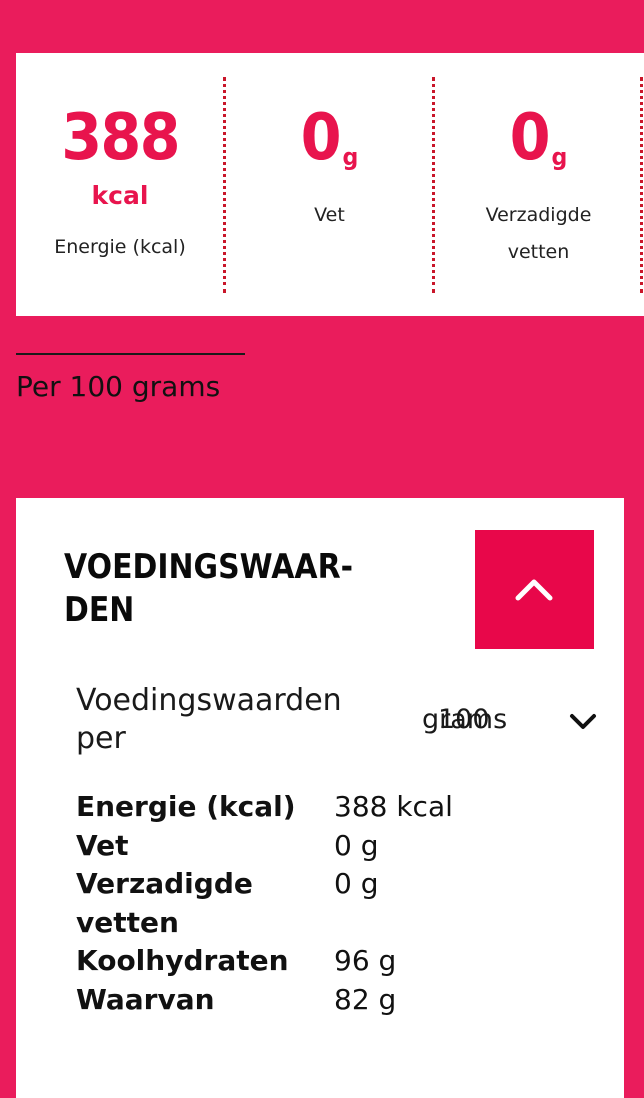 The width and height of the screenshot is (644, 1098). What do you see at coordinates (209, 588) in the screenshot?
I see `panel-title: VOEDINGSWAAR-DEN` at bounding box center [209, 588].